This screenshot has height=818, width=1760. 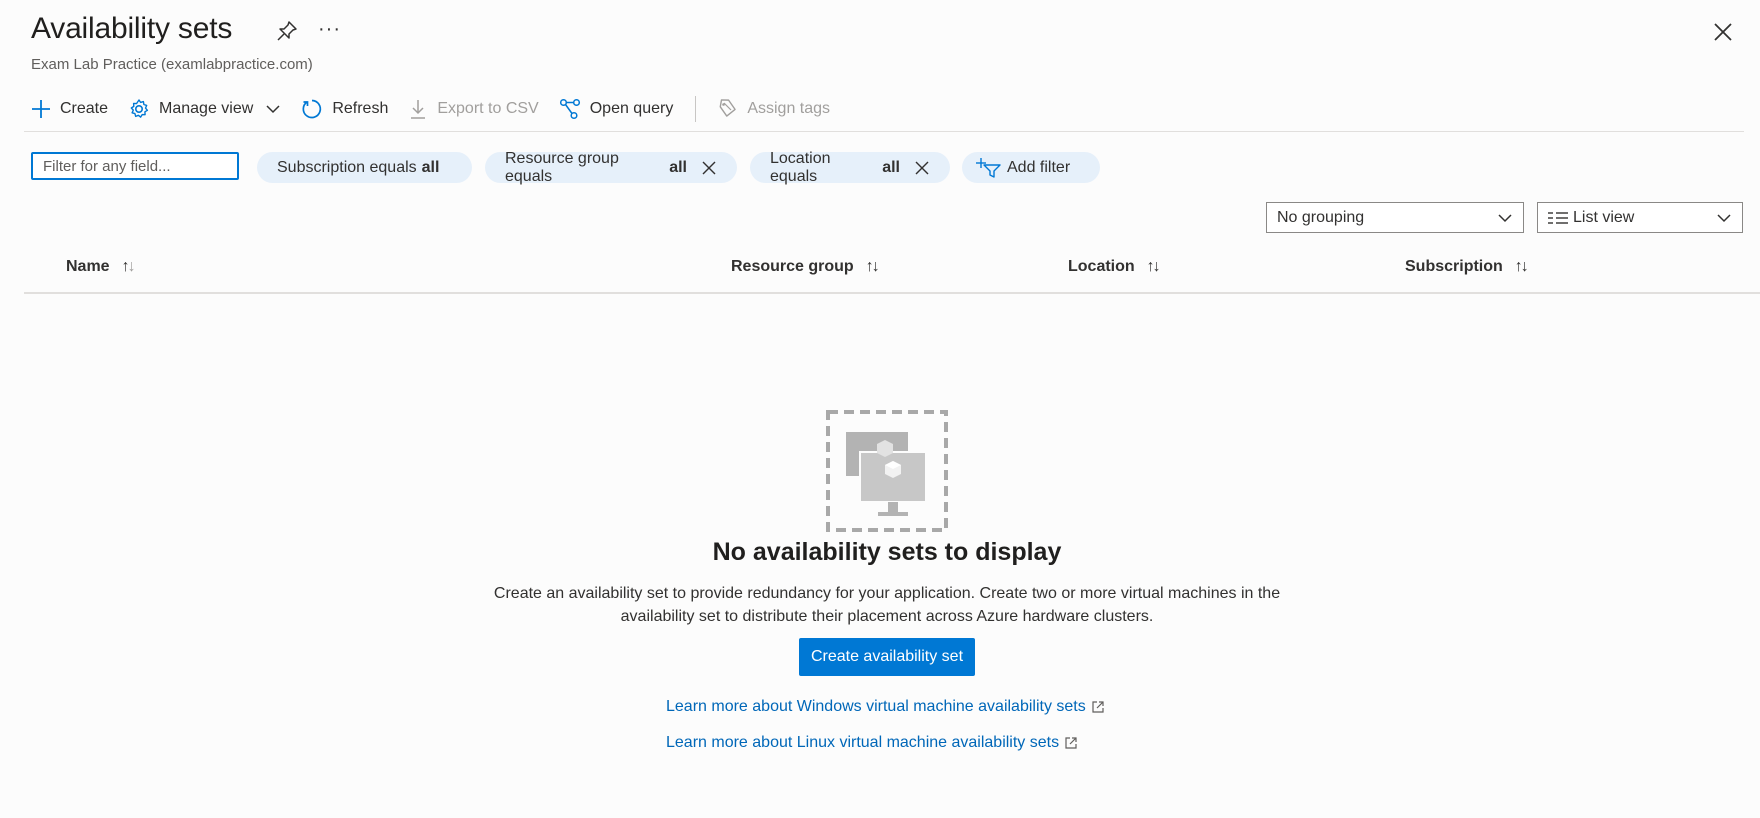 What do you see at coordinates (887, 471) in the screenshot?
I see `availability-set-illustration` at bounding box center [887, 471].